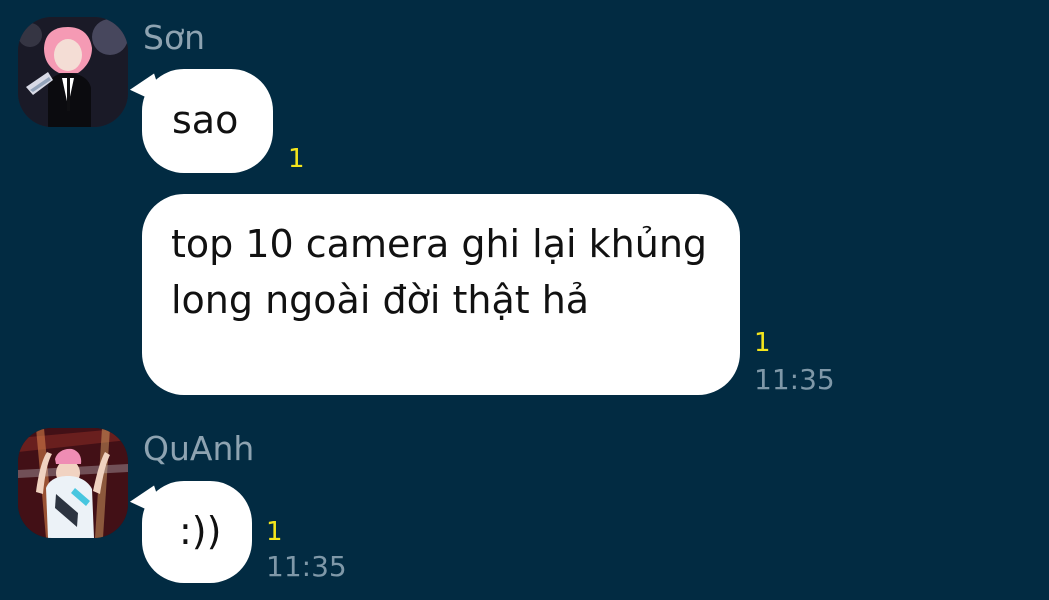 Image resolution: width=1049 pixels, height=600 pixels. Describe the element at coordinates (200, 531) in the screenshot. I see `message-text: :))` at that location.